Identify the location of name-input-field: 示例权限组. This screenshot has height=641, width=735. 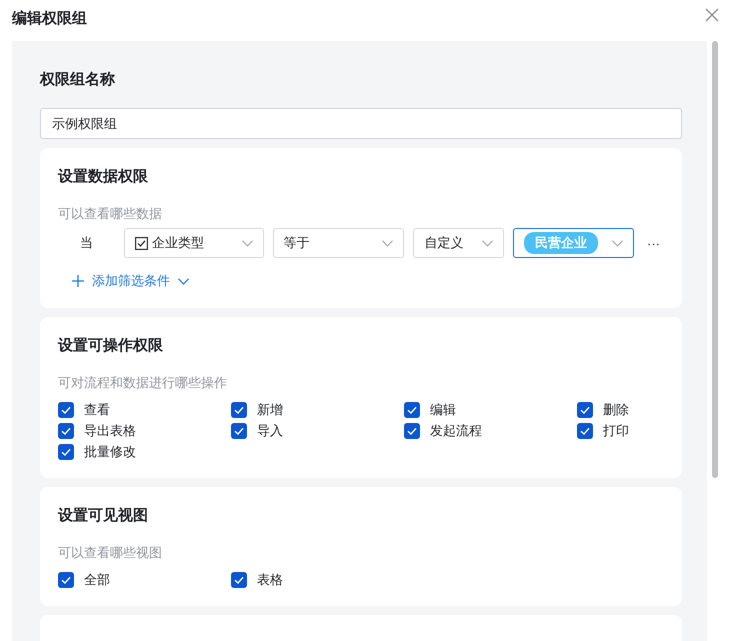
(361, 123).